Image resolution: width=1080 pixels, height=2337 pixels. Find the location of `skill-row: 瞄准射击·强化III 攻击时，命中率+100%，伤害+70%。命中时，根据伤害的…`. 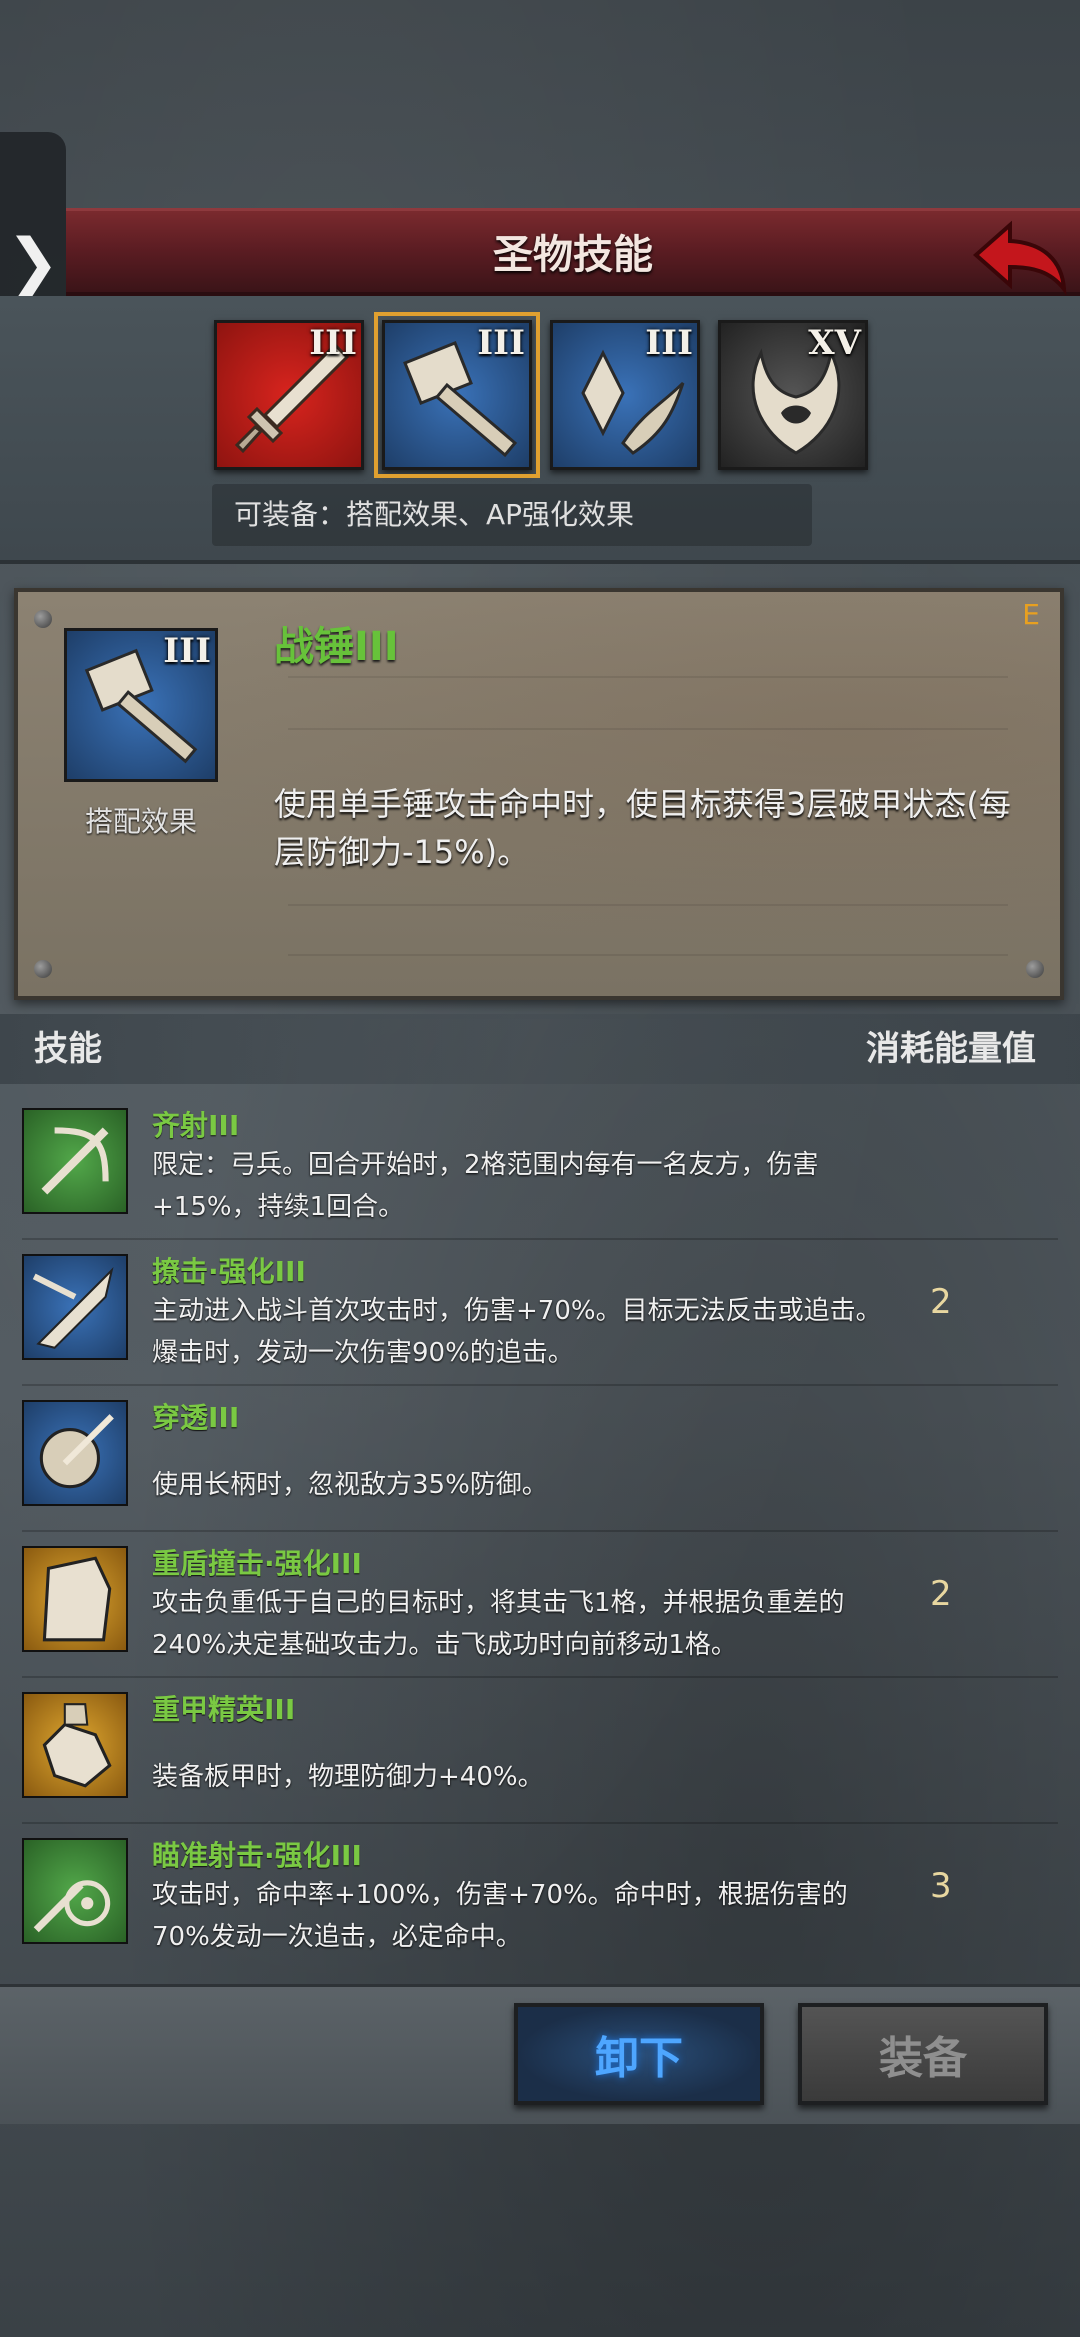

skill-row: 瞄准射击·强化III 攻击时，命中率+100%，伤害+70%。命中时，根据伤害的… is located at coordinates (540, 1897).